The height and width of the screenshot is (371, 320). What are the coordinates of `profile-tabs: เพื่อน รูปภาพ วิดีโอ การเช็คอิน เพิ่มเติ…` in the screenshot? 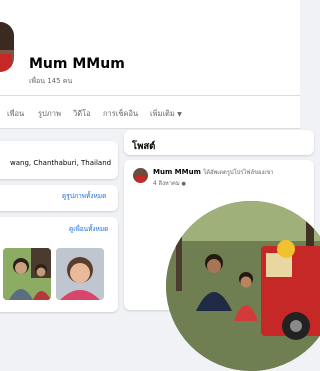 It's located at (150, 112).